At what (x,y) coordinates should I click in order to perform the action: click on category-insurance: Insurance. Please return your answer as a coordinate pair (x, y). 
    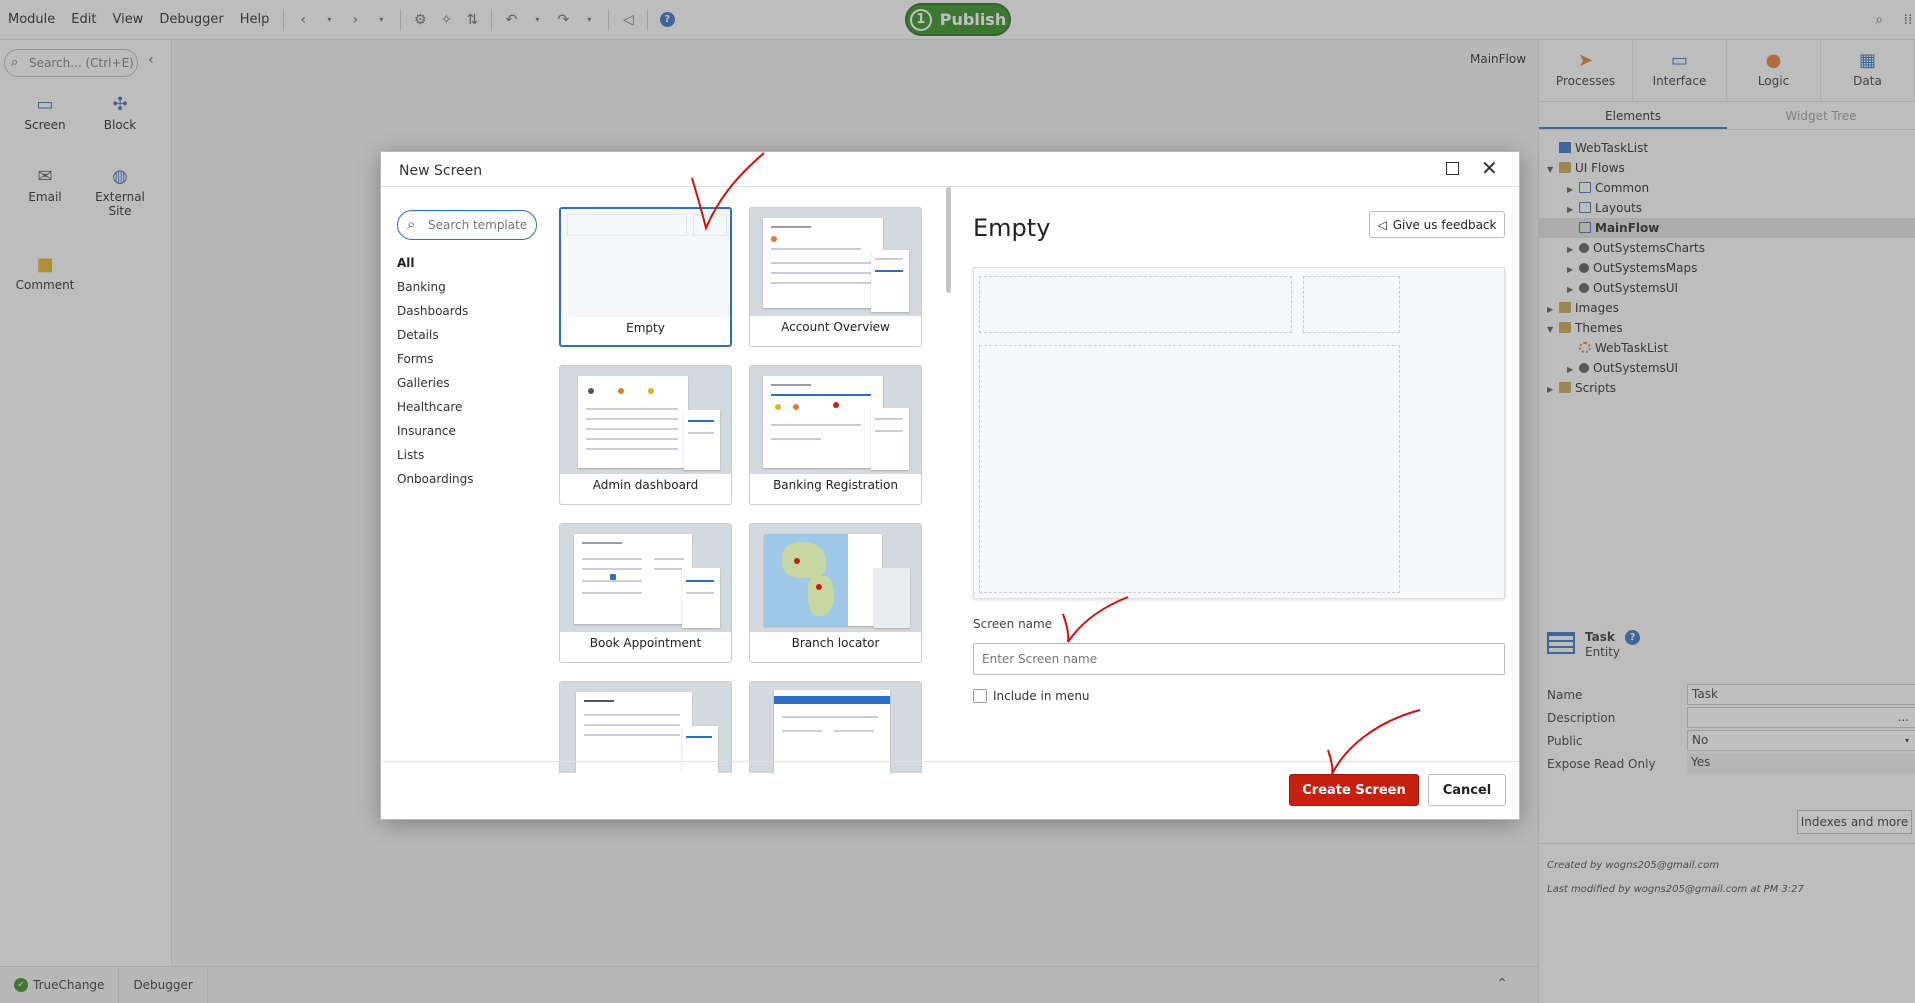
    Looking at the image, I should click on (435, 436).